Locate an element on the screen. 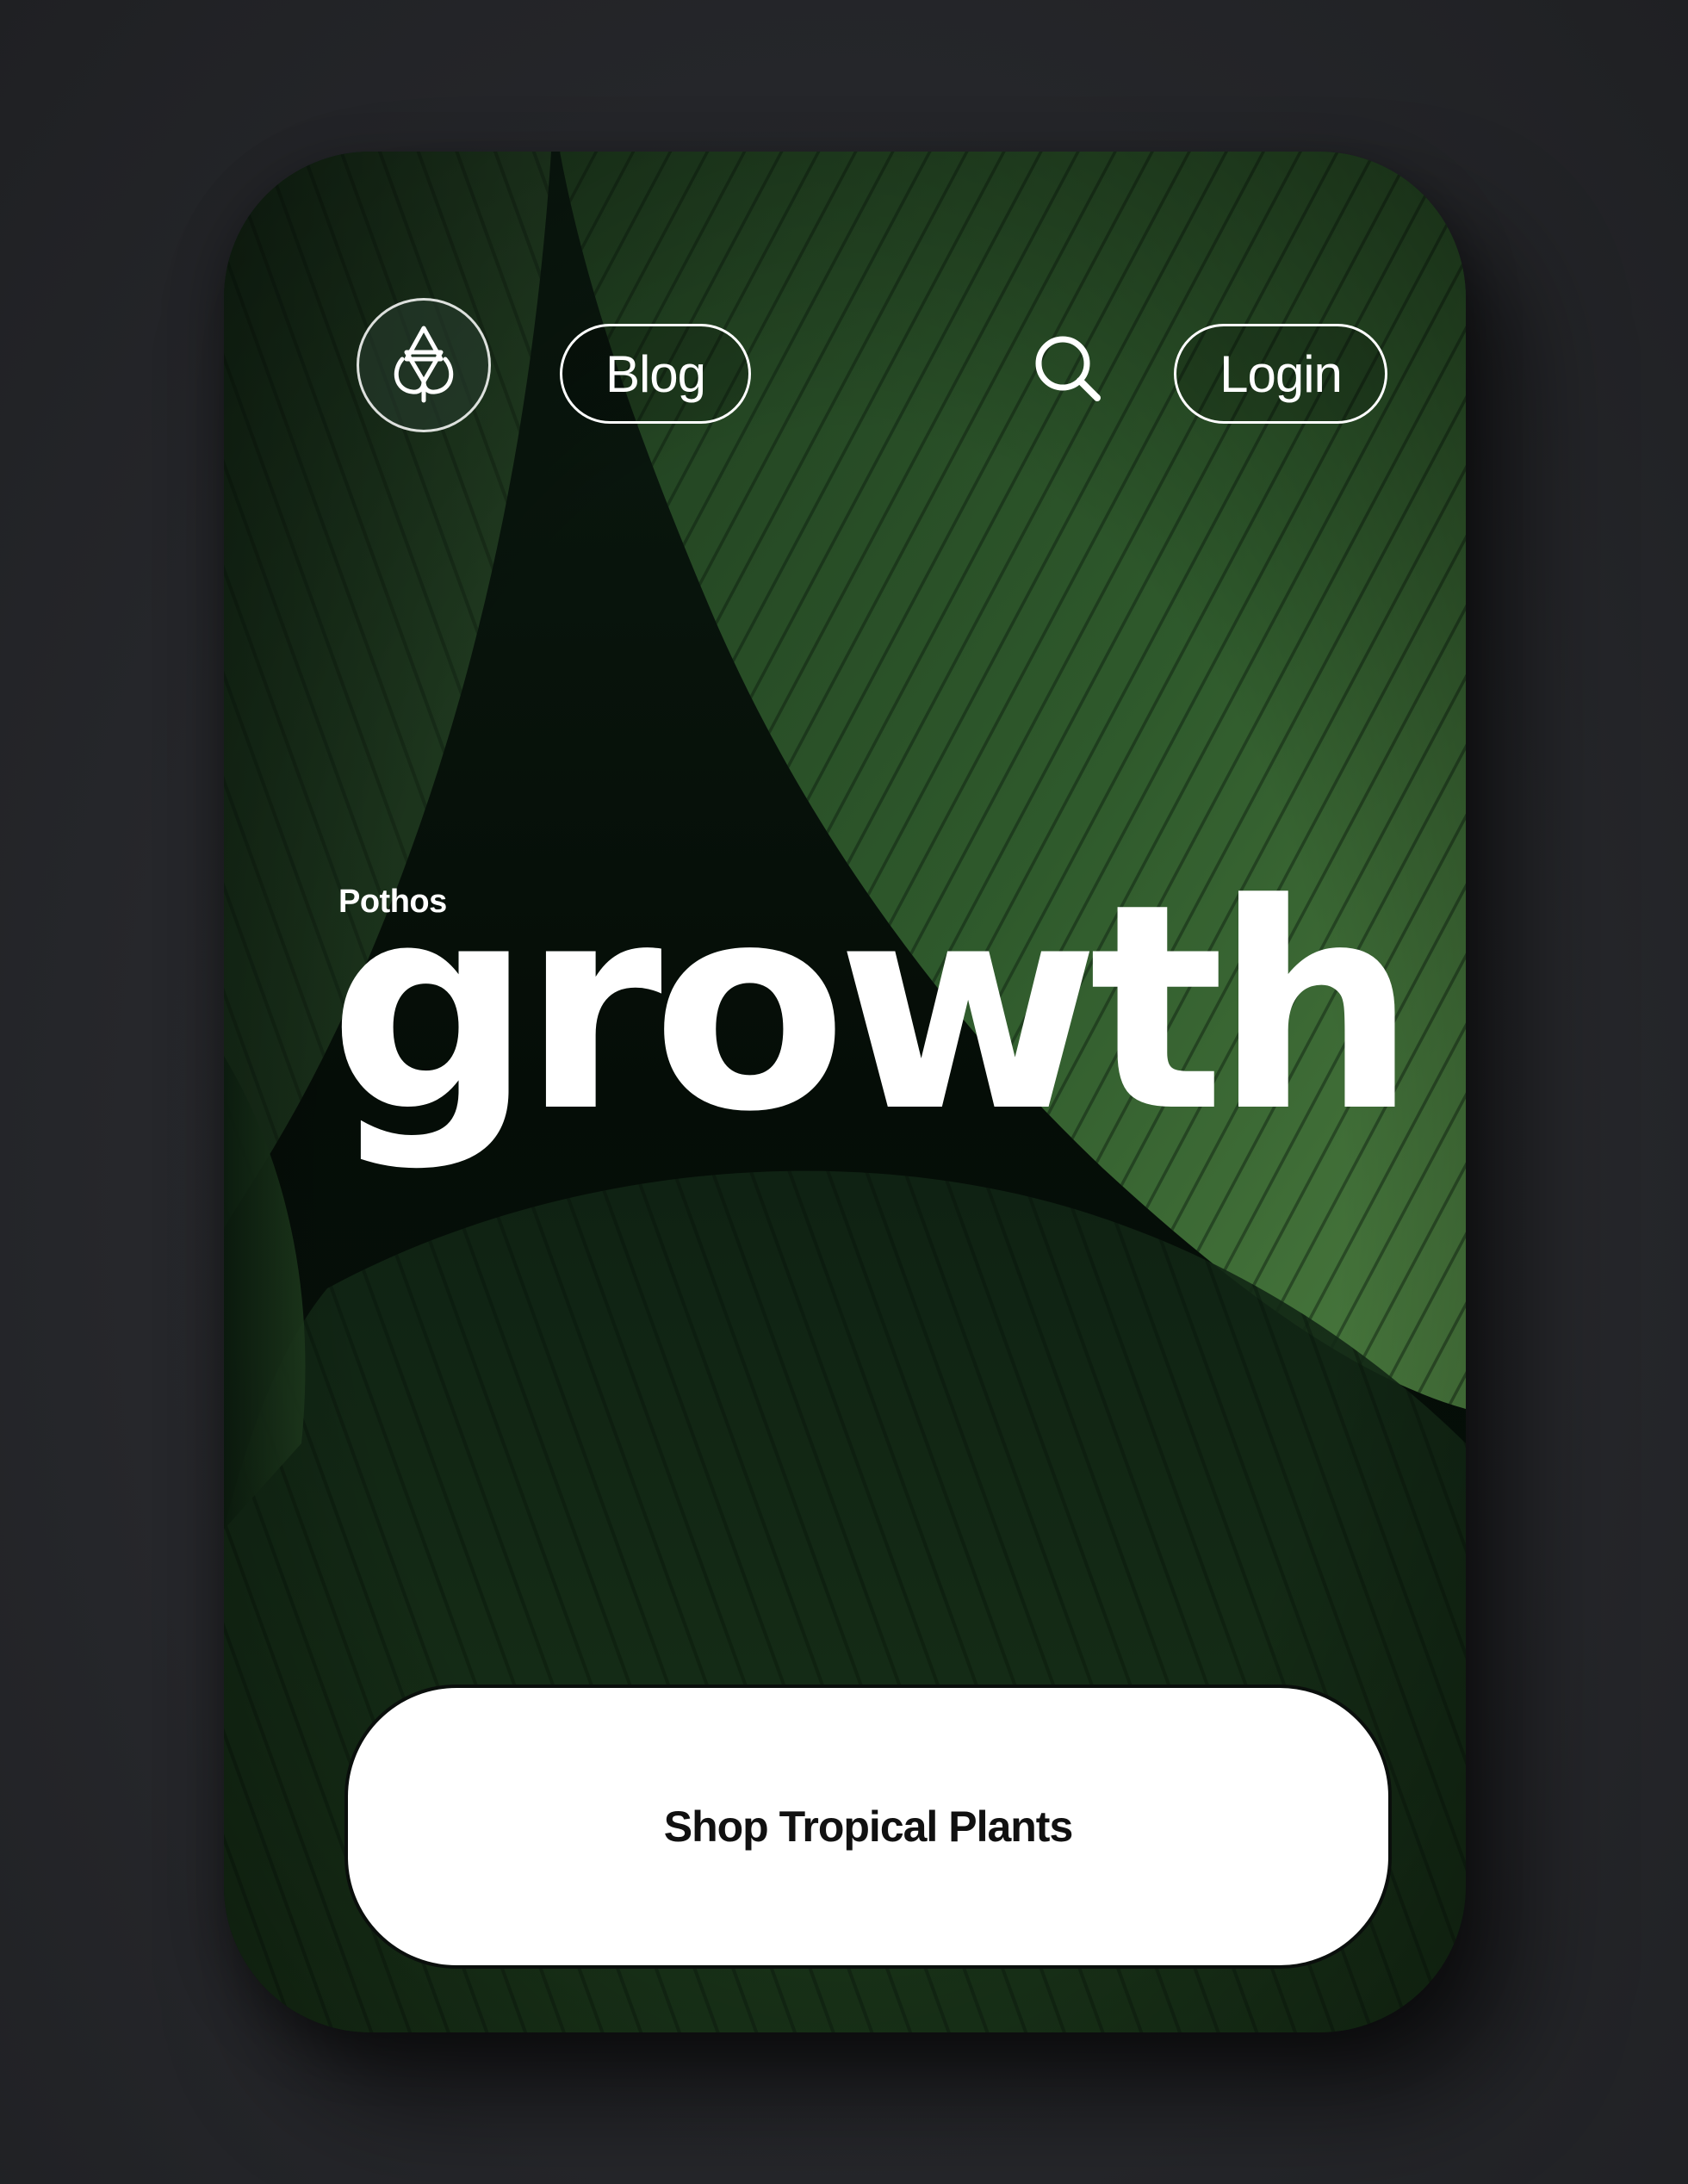  search-button is located at coordinates (1068, 369).